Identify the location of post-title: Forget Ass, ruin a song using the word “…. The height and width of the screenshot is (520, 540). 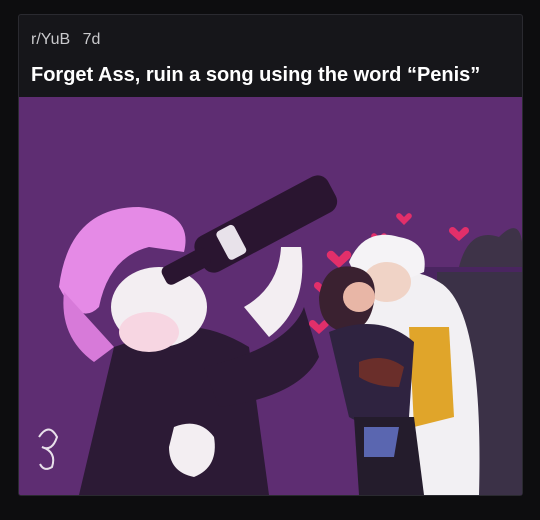
(255, 75).